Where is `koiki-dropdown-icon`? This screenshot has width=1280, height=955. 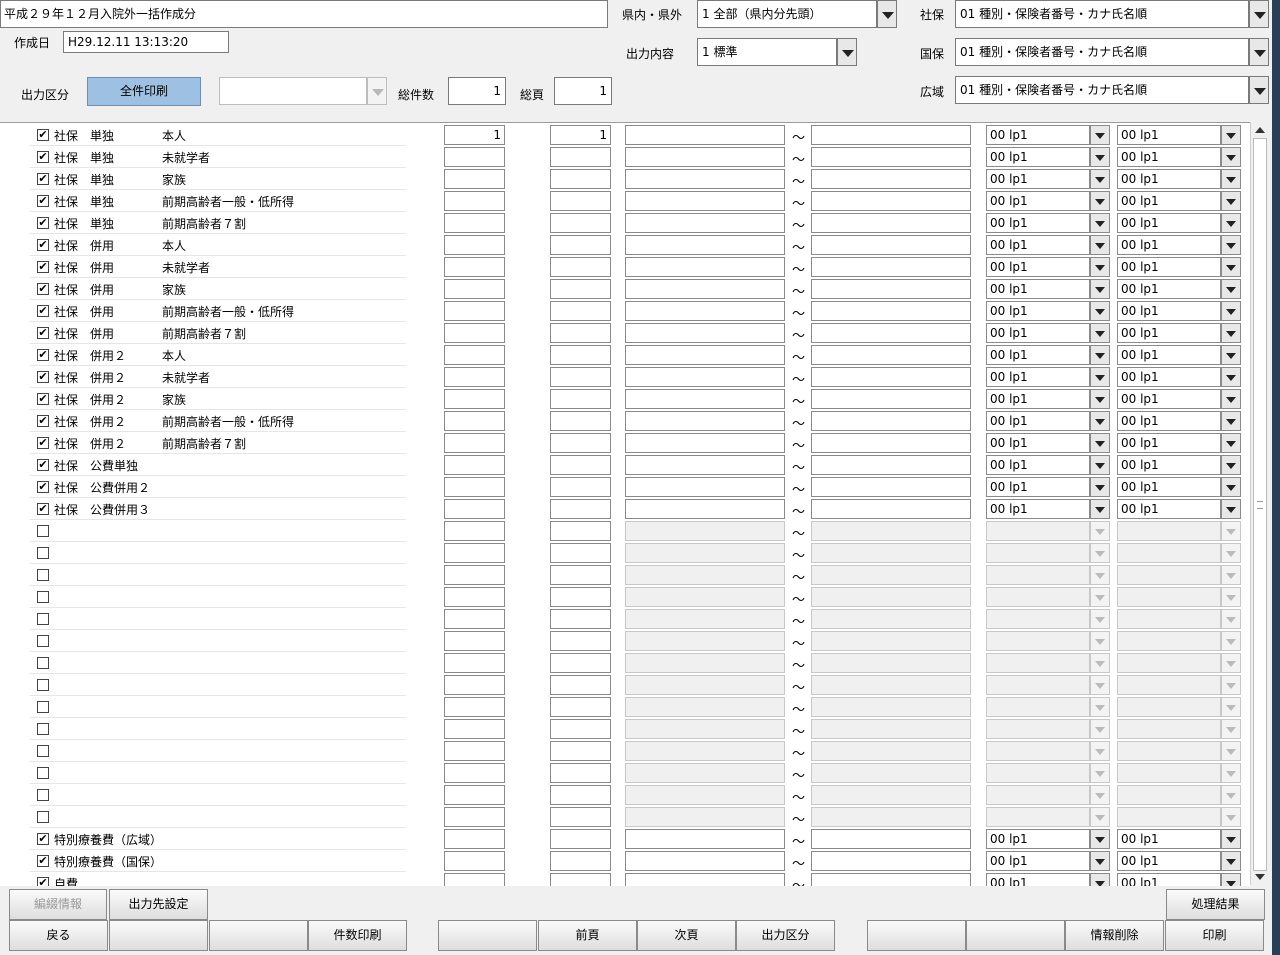
koiki-dropdown-icon is located at coordinates (1259, 90).